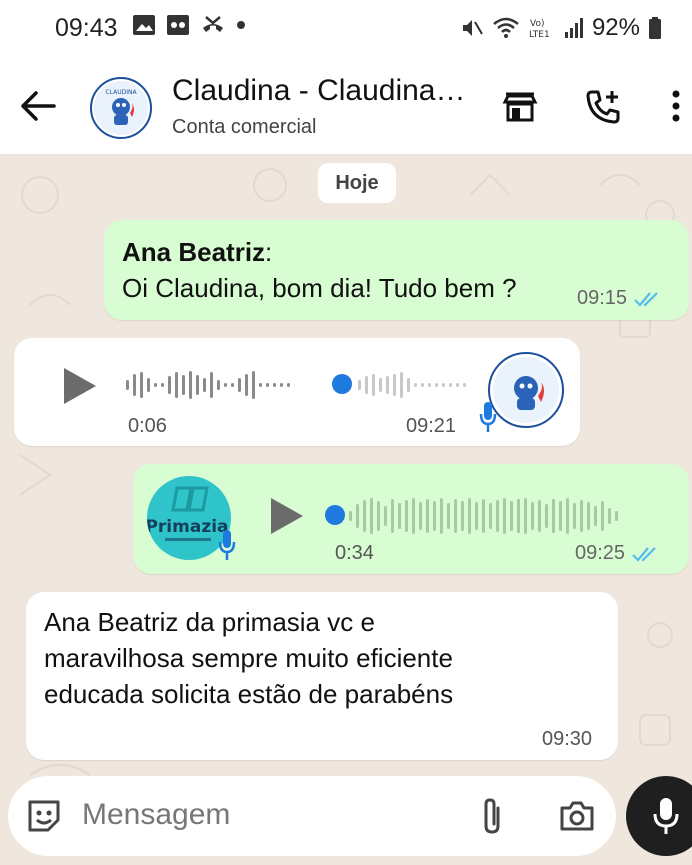 The image size is (692, 865). I want to click on status-time: 09:43, so click(86, 28).